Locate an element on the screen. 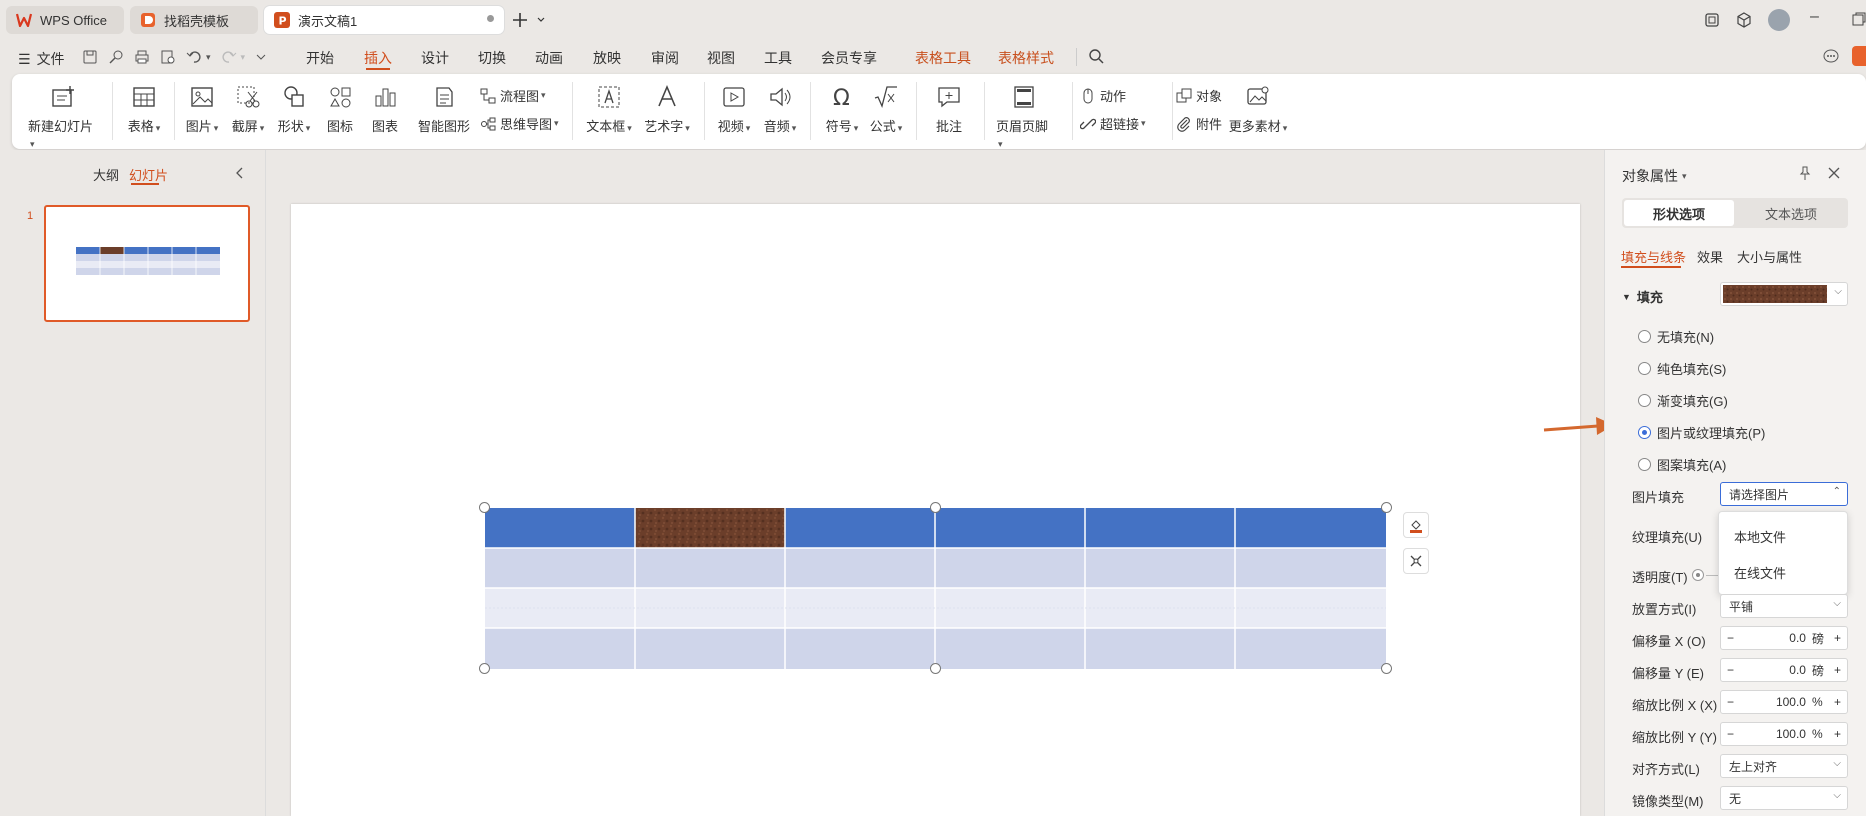  scale-y-stepper: −100.0% + is located at coordinates (1784, 734).